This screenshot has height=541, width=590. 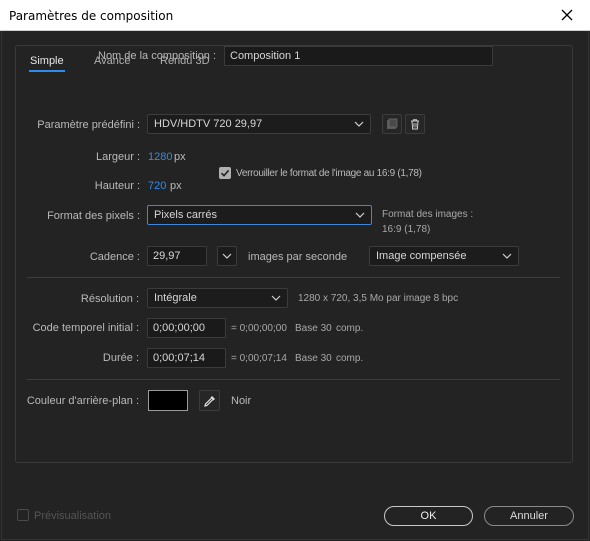 I want to click on start-timecode-input: 0;00;00;00, so click(x=186, y=328).